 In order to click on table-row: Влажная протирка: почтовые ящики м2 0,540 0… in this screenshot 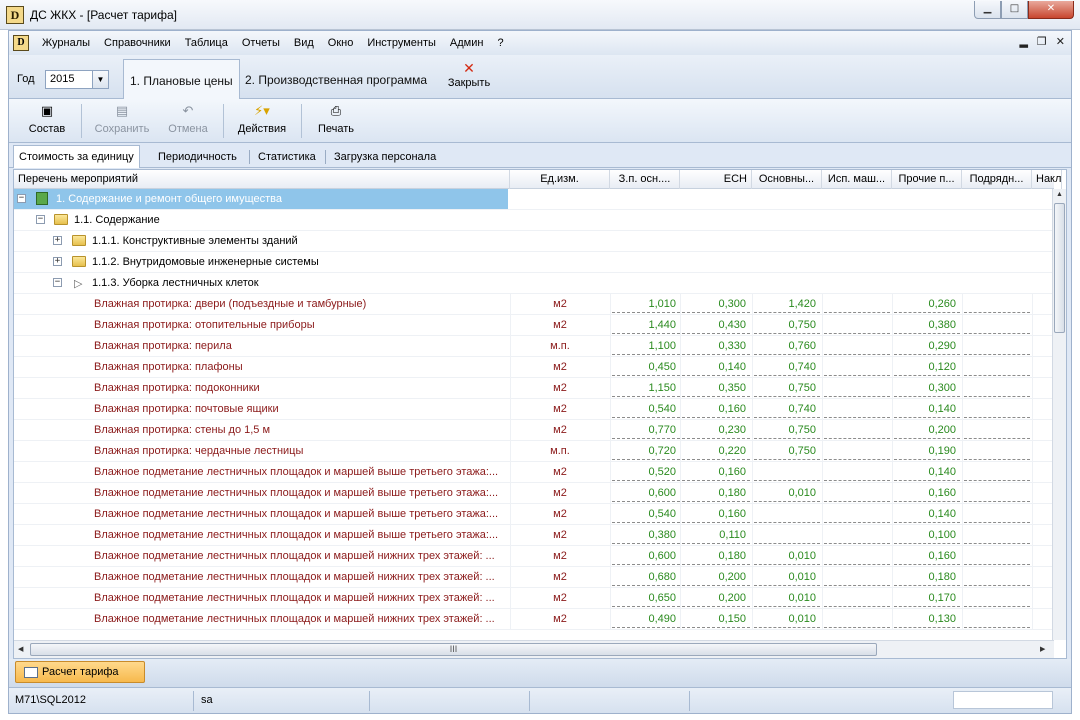, I will do `click(534, 409)`.